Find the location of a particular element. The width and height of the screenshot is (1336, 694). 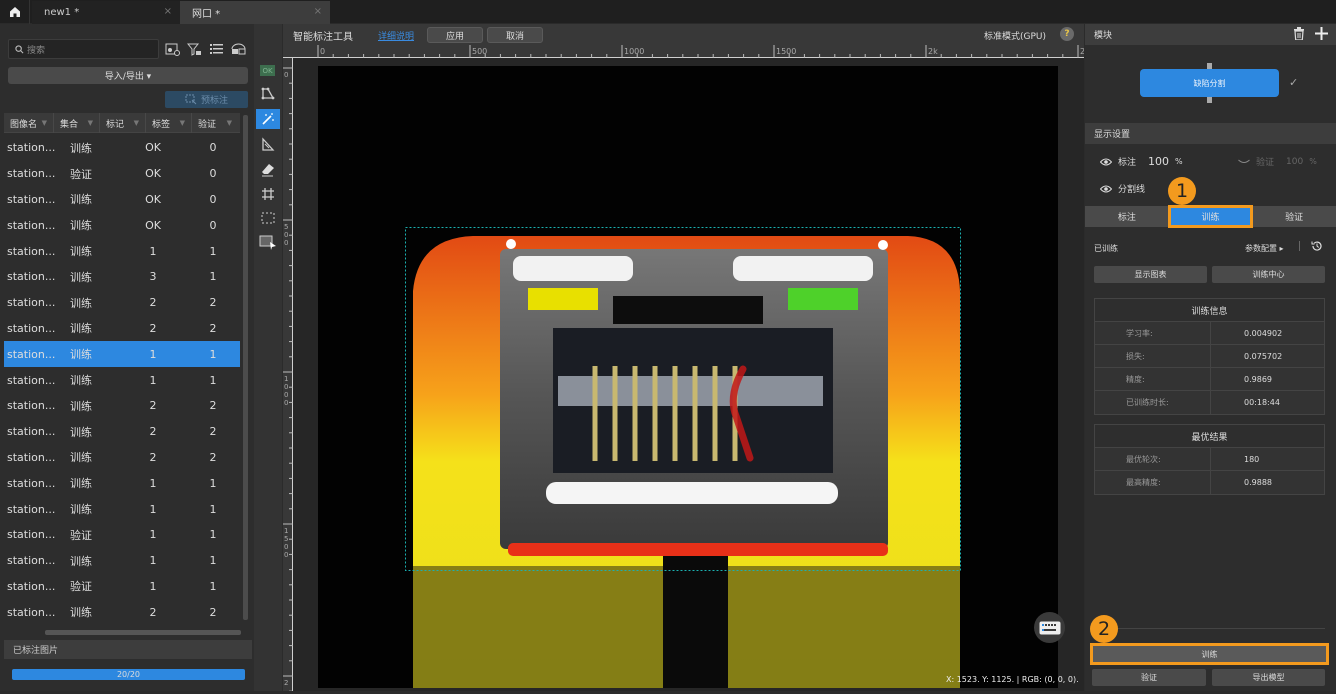

tab-new1: new1 * × is located at coordinates (106, 12).